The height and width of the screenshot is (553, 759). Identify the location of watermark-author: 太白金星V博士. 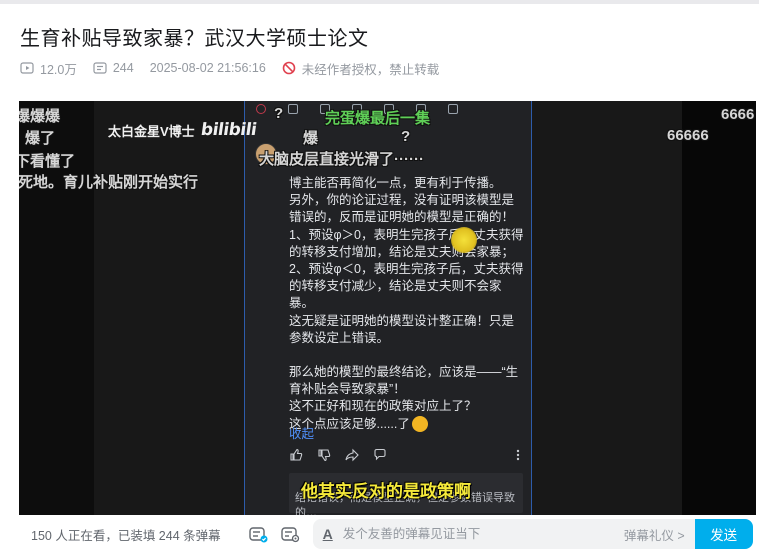
(151, 131).